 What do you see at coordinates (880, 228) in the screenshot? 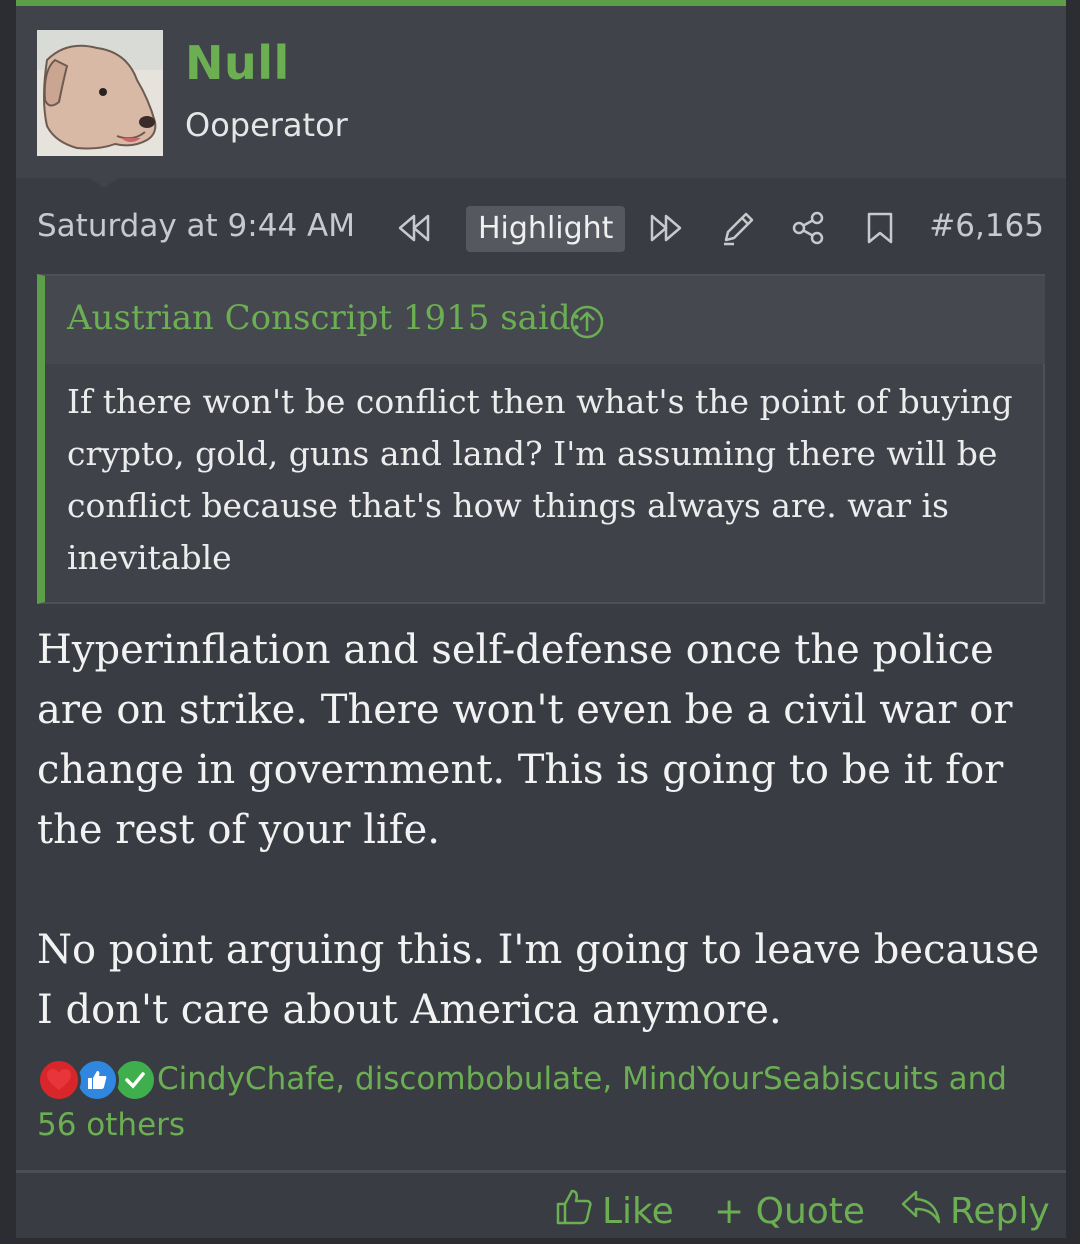
I see `bookmark-icon` at bounding box center [880, 228].